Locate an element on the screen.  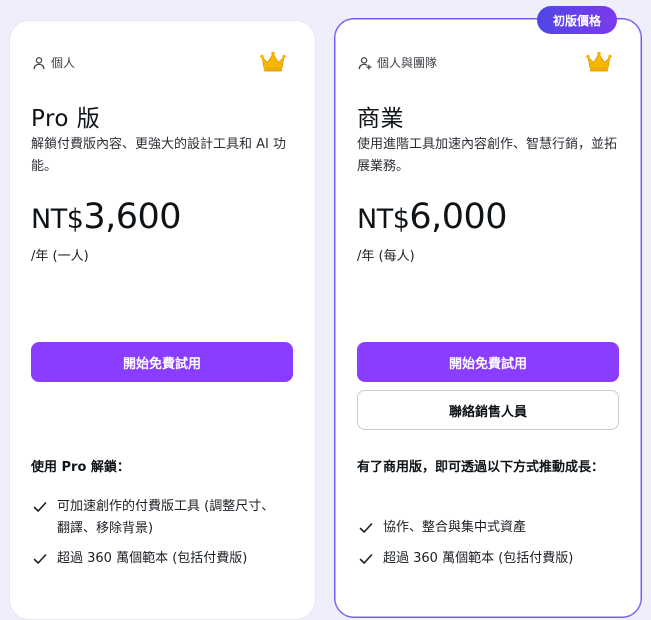
contact-sales-button: 聯絡銷售人員 is located at coordinates (488, 410).